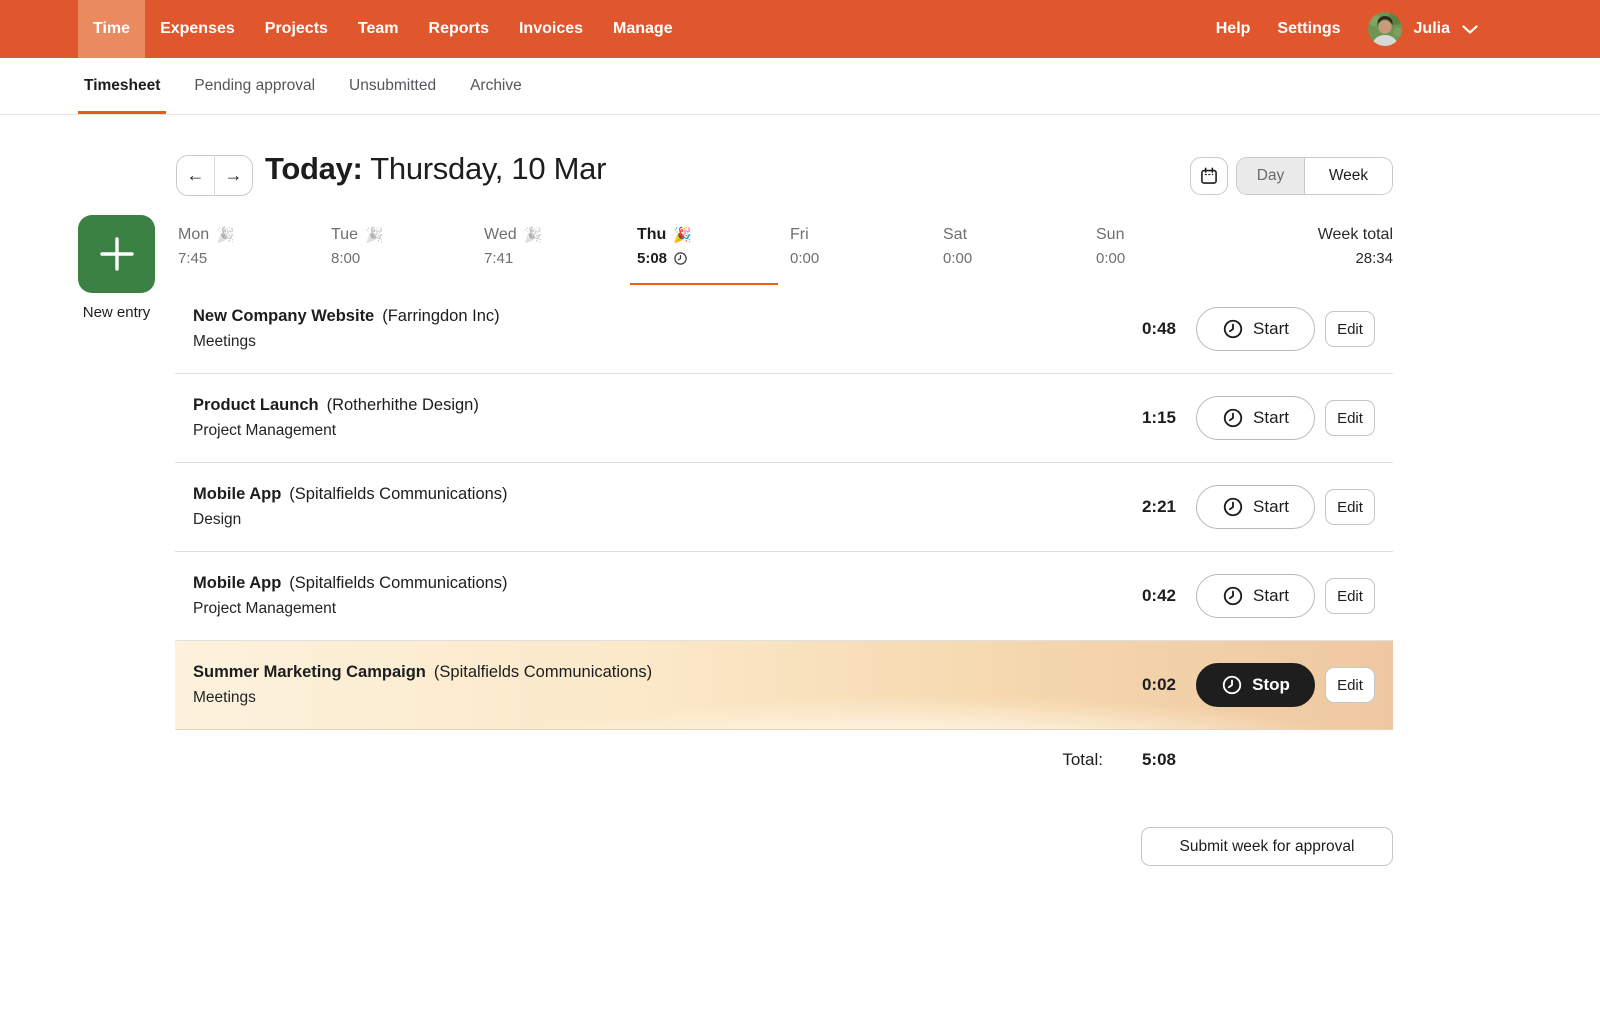  Describe the element at coordinates (1470, 29) in the screenshot. I see `chevron-down-icon` at that location.